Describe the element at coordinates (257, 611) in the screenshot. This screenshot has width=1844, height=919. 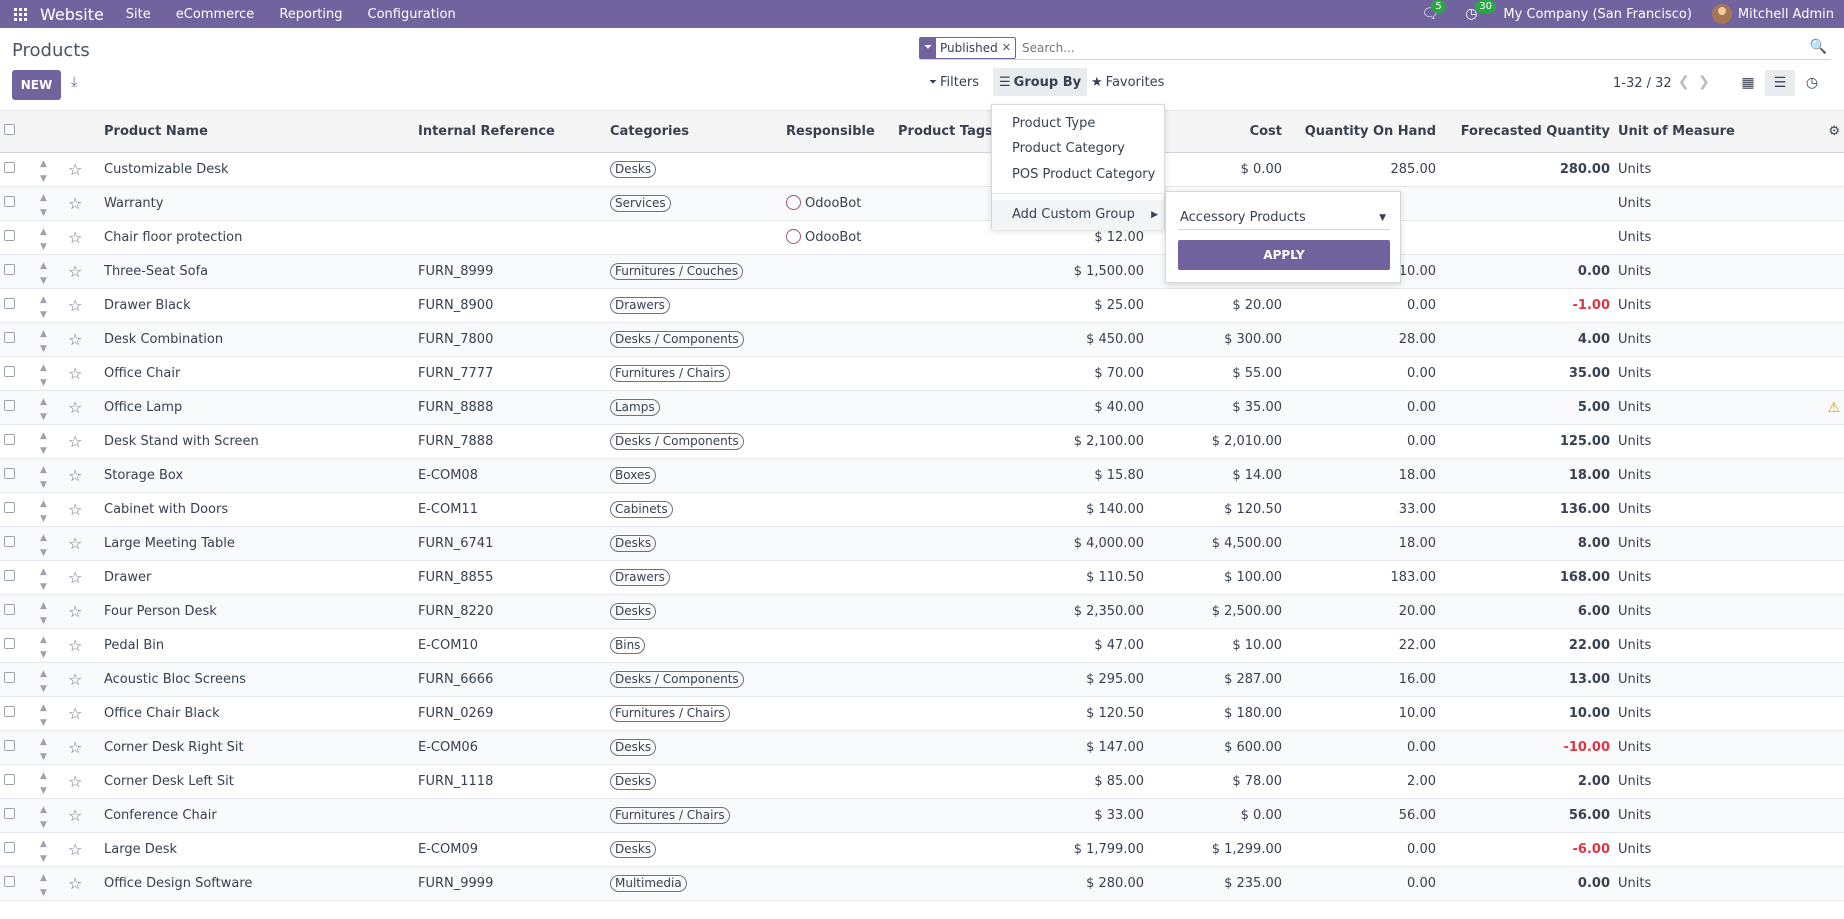
I see `product-name-cell: Four Person Desk` at that location.